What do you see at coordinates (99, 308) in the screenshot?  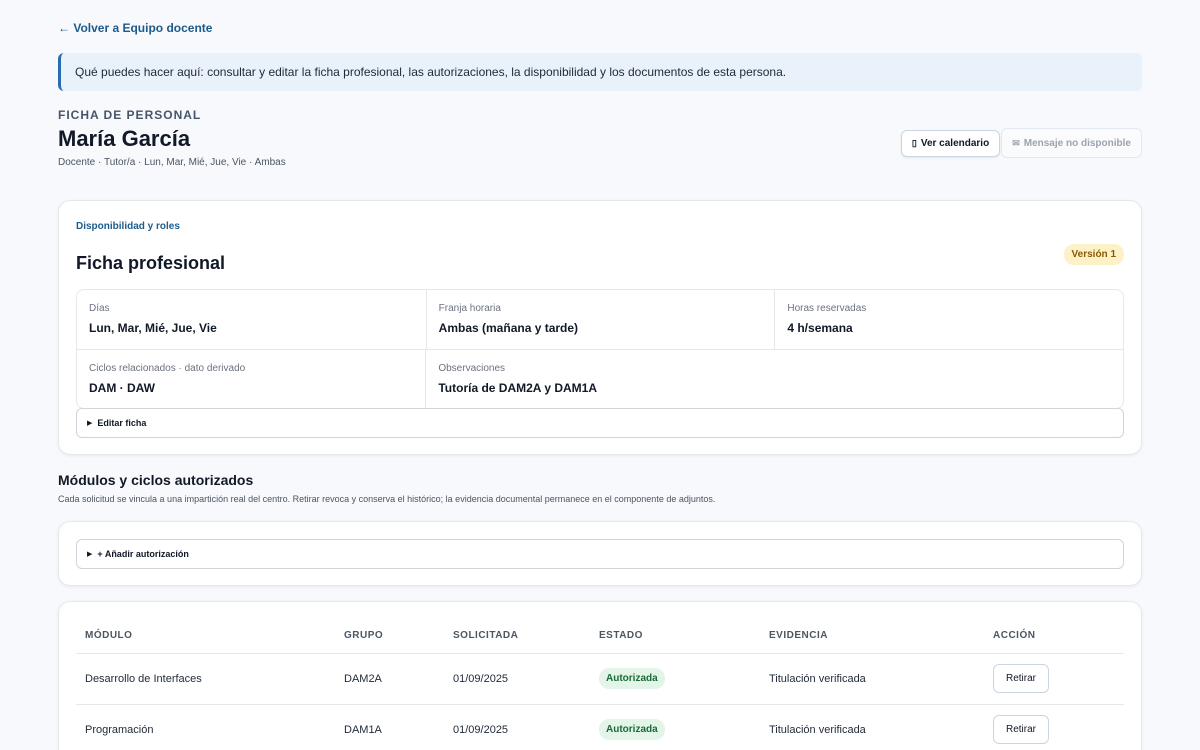 I see `field-days-label: Días` at bounding box center [99, 308].